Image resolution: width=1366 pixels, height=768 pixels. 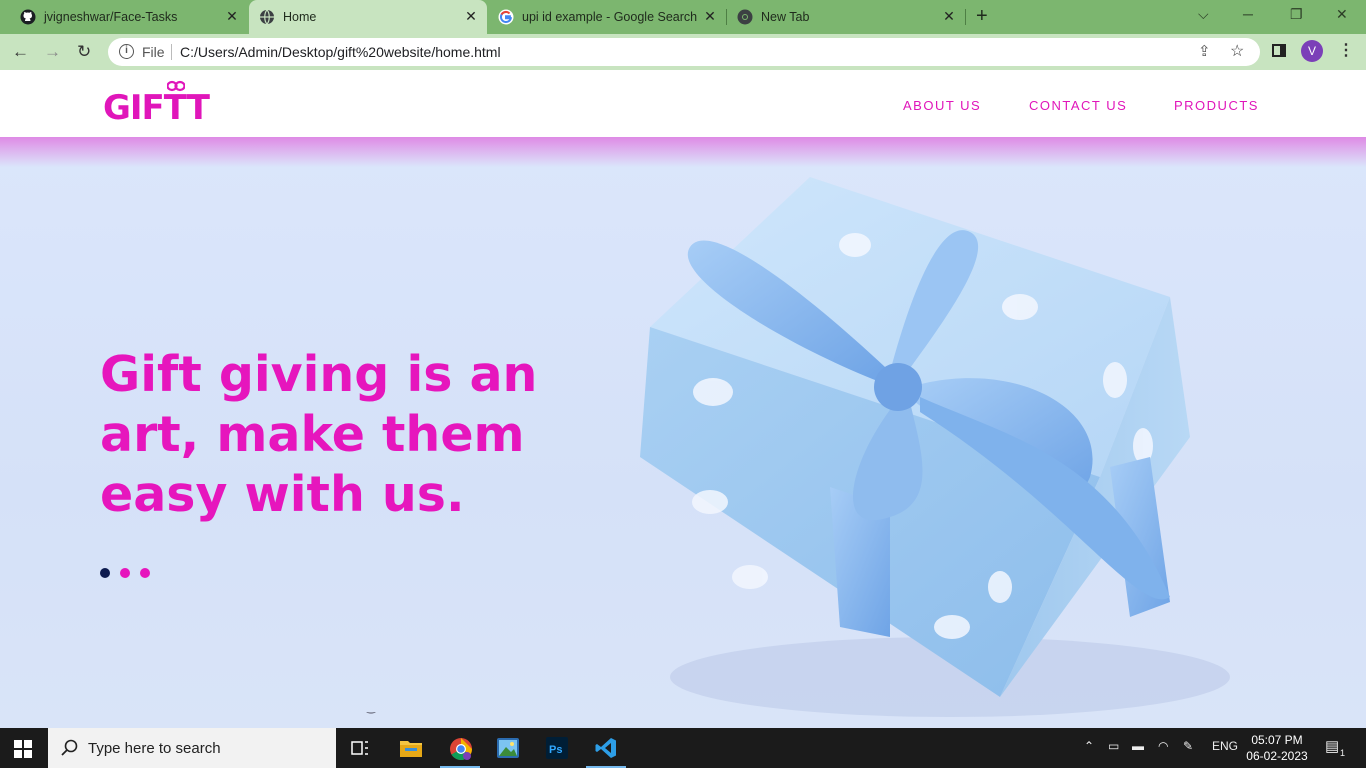 What do you see at coordinates (1225, 746) in the screenshot?
I see `language-indicator: ENG` at bounding box center [1225, 746].